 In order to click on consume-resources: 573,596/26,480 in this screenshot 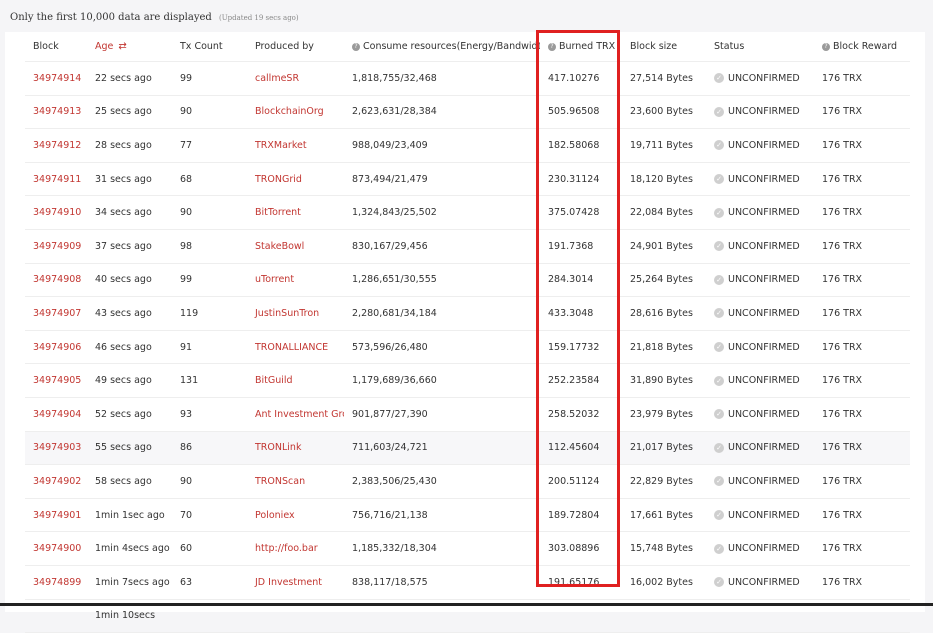, I will do `click(442, 347)`.